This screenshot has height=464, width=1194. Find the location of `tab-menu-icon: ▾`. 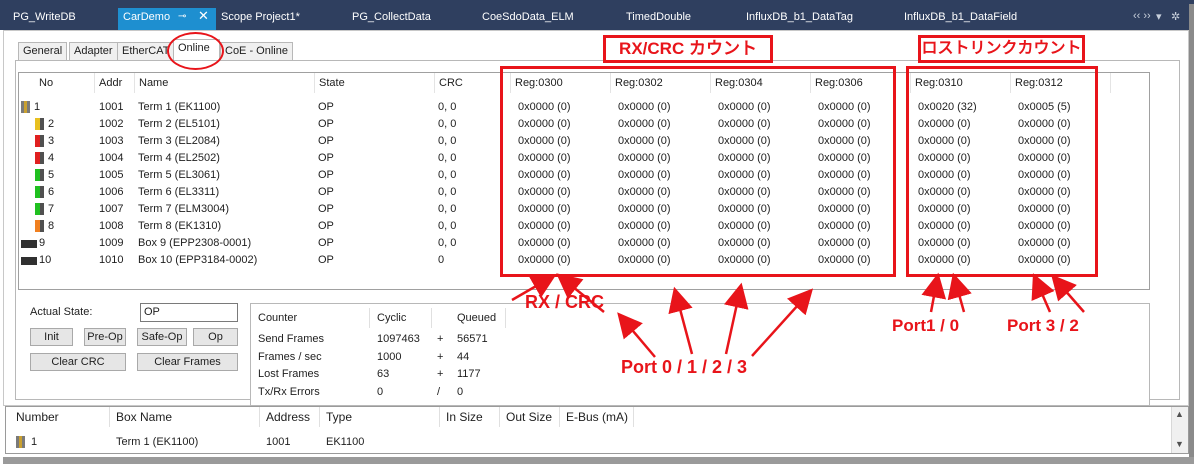

tab-menu-icon: ▾ is located at coordinates (1159, 16).